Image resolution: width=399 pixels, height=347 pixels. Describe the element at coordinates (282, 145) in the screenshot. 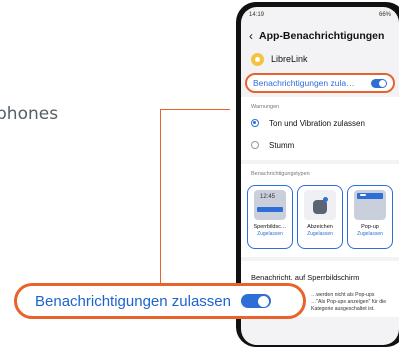

I see `radio-label: Stumm` at that location.